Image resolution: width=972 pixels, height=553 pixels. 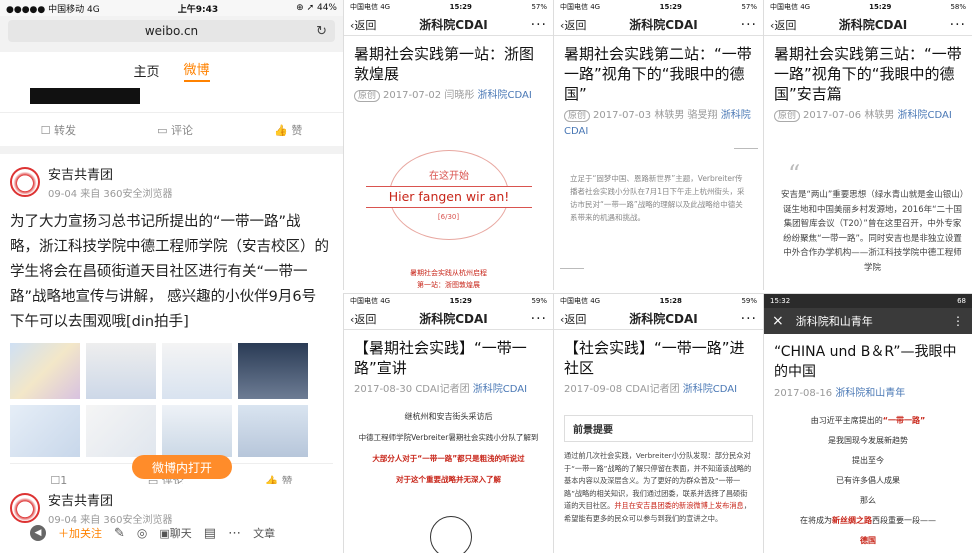 I want to click on body-line: 已有许多倡人成果, so click(x=868, y=480).